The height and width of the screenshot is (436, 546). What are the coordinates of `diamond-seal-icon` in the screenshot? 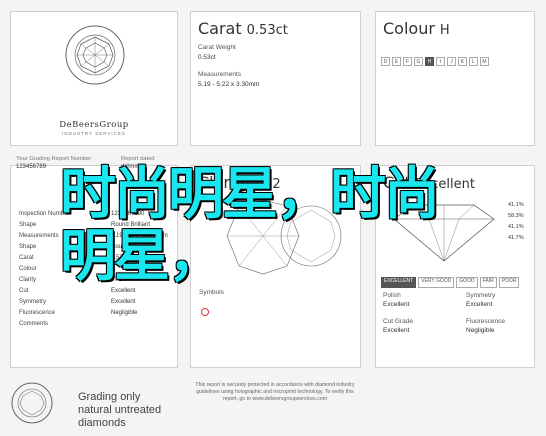 It's located at (95, 55).